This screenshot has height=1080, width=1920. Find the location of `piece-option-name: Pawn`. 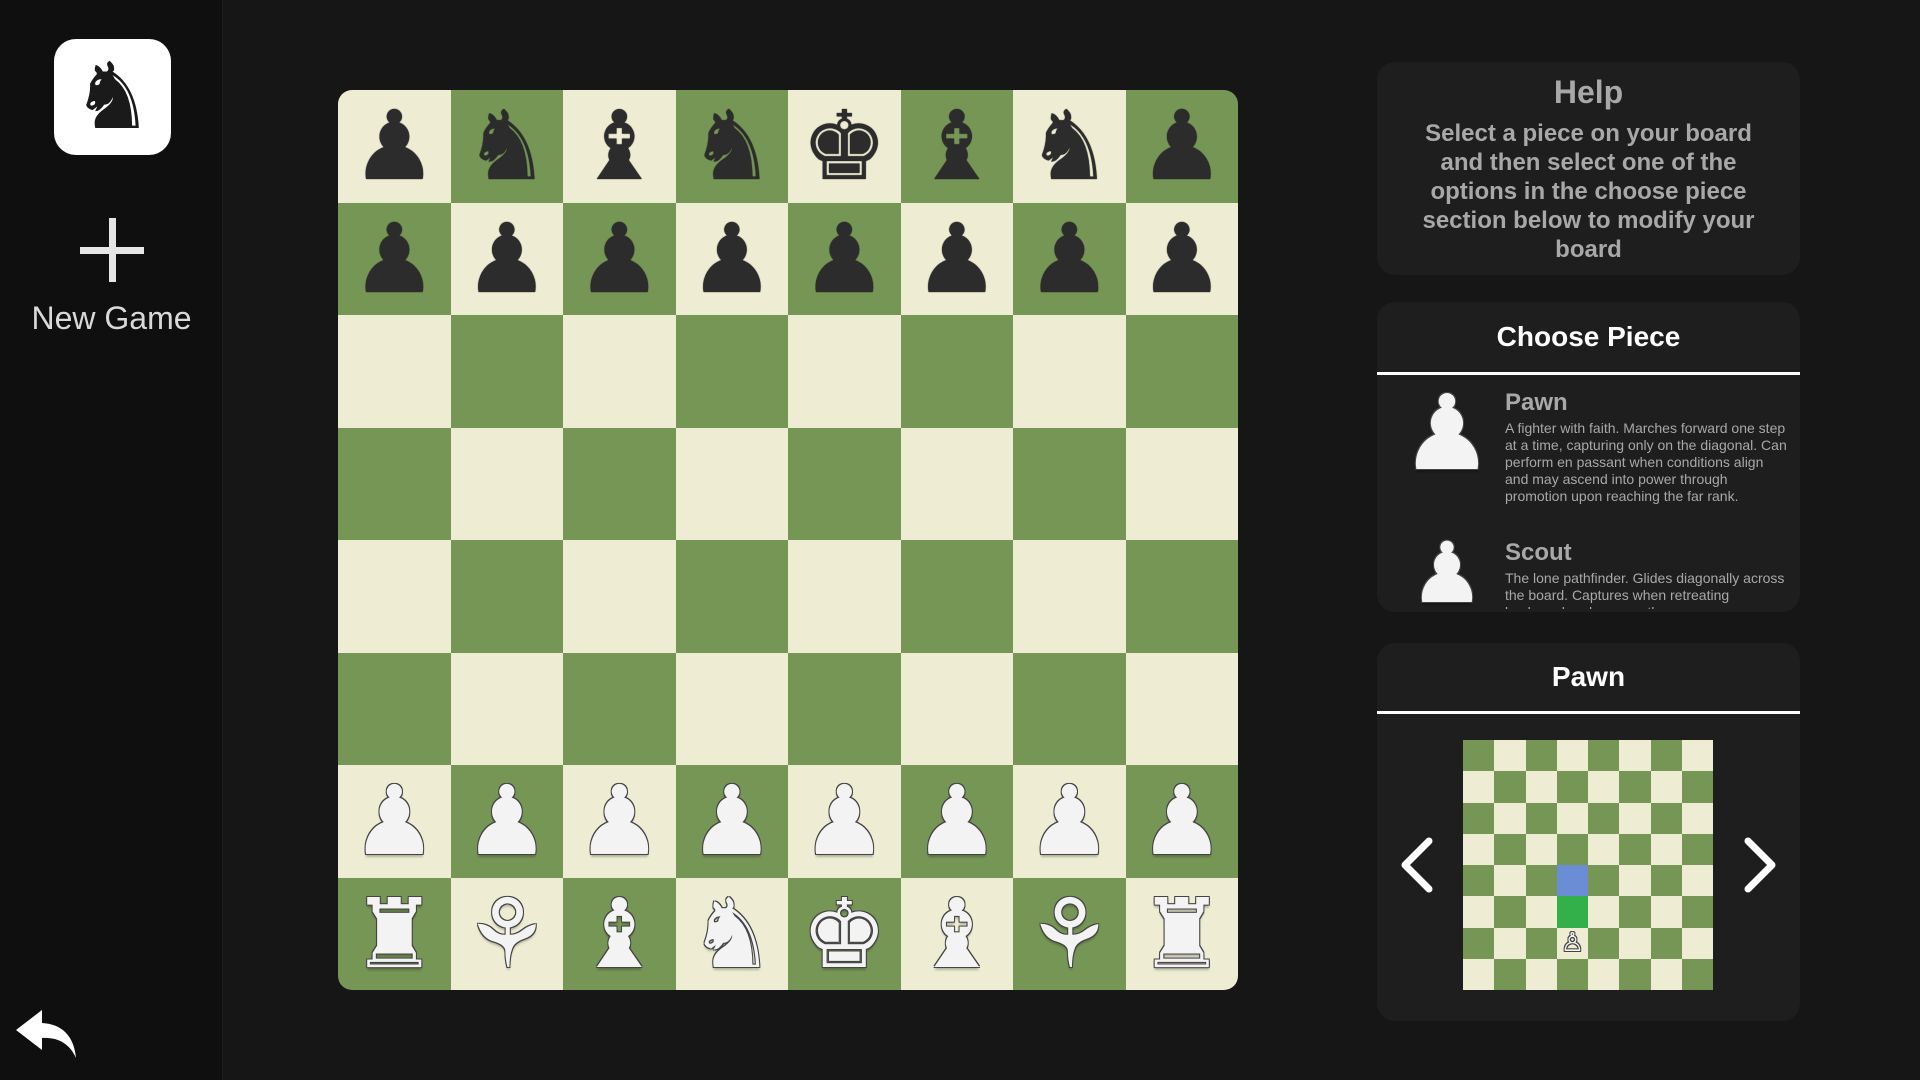

piece-option-name: Pawn is located at coordinates (1536, 402).